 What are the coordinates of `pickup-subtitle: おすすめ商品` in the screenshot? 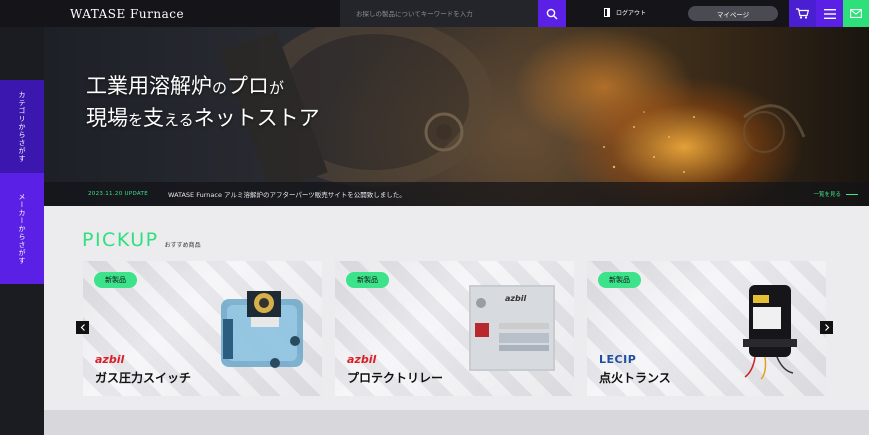 It's located at (182, 245).